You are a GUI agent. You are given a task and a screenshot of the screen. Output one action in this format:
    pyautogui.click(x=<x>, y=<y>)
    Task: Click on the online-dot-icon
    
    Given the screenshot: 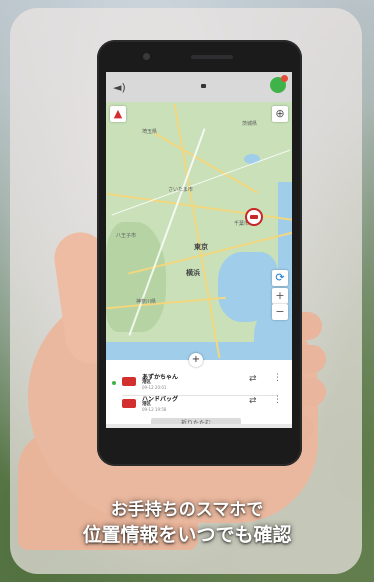 What is the action you would take?
    pyautogui.click(x=114, y=383)
    